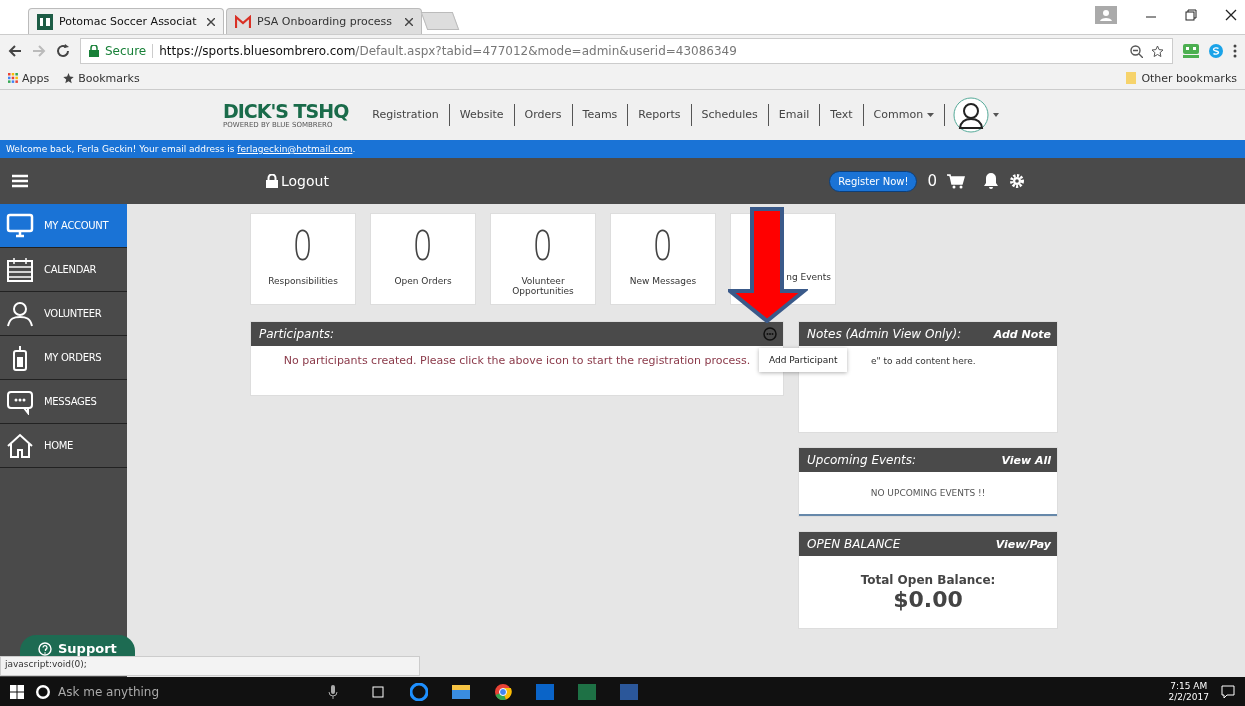 The height and width of the screenshot is (706, 1245). Describe the element at coordinates (17, 692) in the screenshot. I see `windows-icon` at that location.